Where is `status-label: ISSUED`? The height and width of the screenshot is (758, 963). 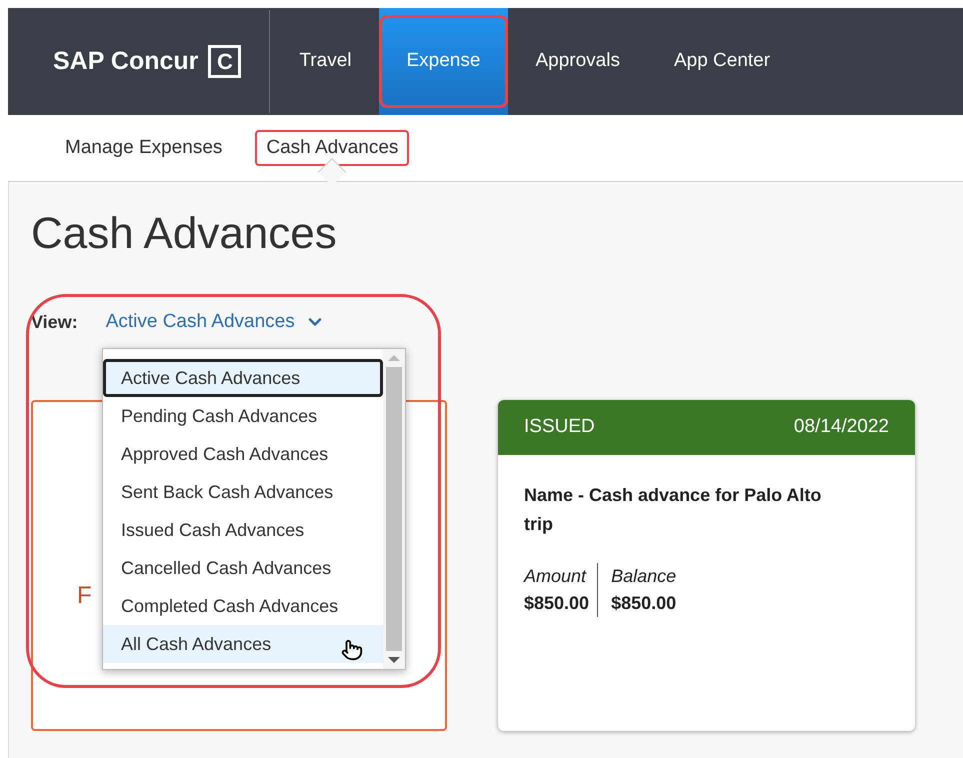 status-label: ISSUED is located at coordinates (559, 426).